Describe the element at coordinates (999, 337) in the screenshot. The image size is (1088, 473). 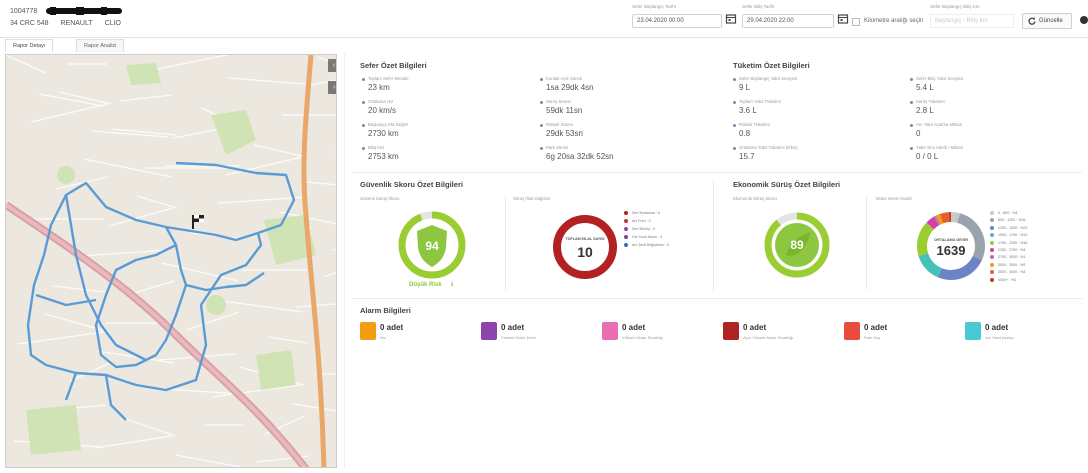
I see `alarm-name: Anı Yakıt Azalışı` at that location.